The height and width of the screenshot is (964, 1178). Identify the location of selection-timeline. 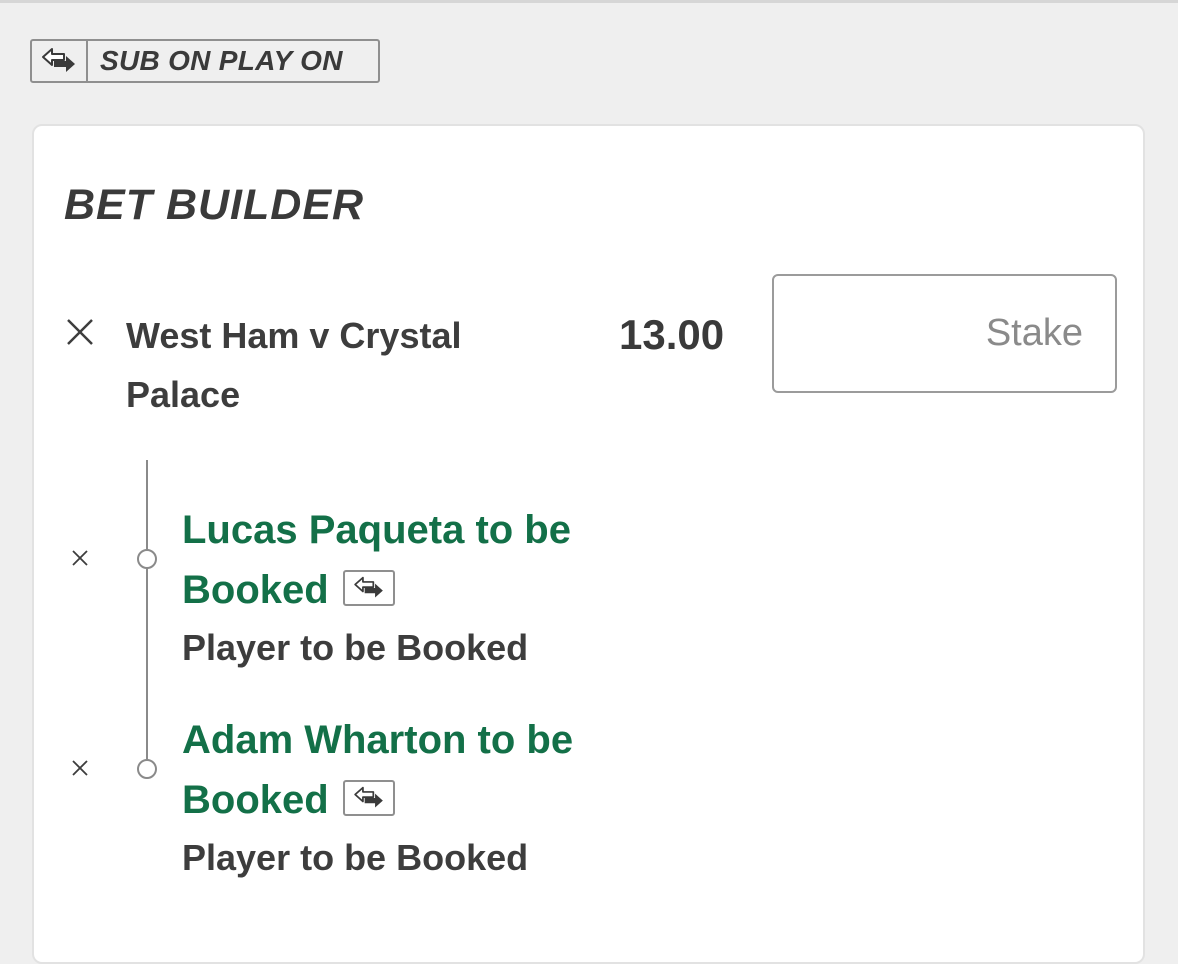
(147, 616).